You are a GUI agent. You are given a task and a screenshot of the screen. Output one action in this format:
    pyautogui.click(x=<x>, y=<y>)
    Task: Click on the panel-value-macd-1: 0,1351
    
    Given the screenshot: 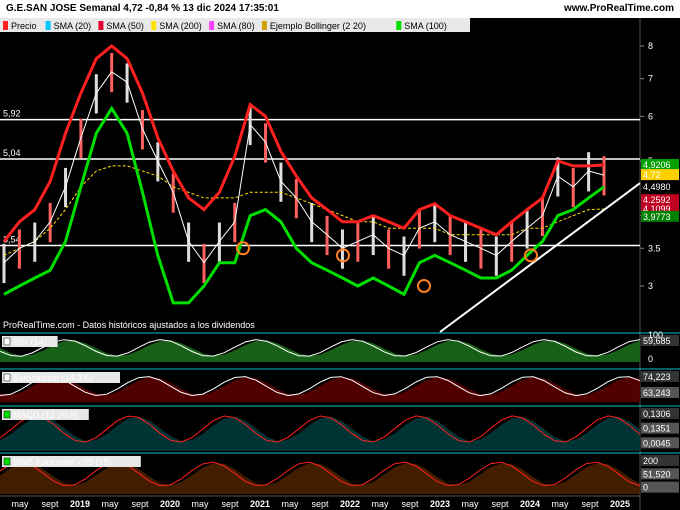 What is the action you would take?
    pyautogui.click(x=657, y=429)
    